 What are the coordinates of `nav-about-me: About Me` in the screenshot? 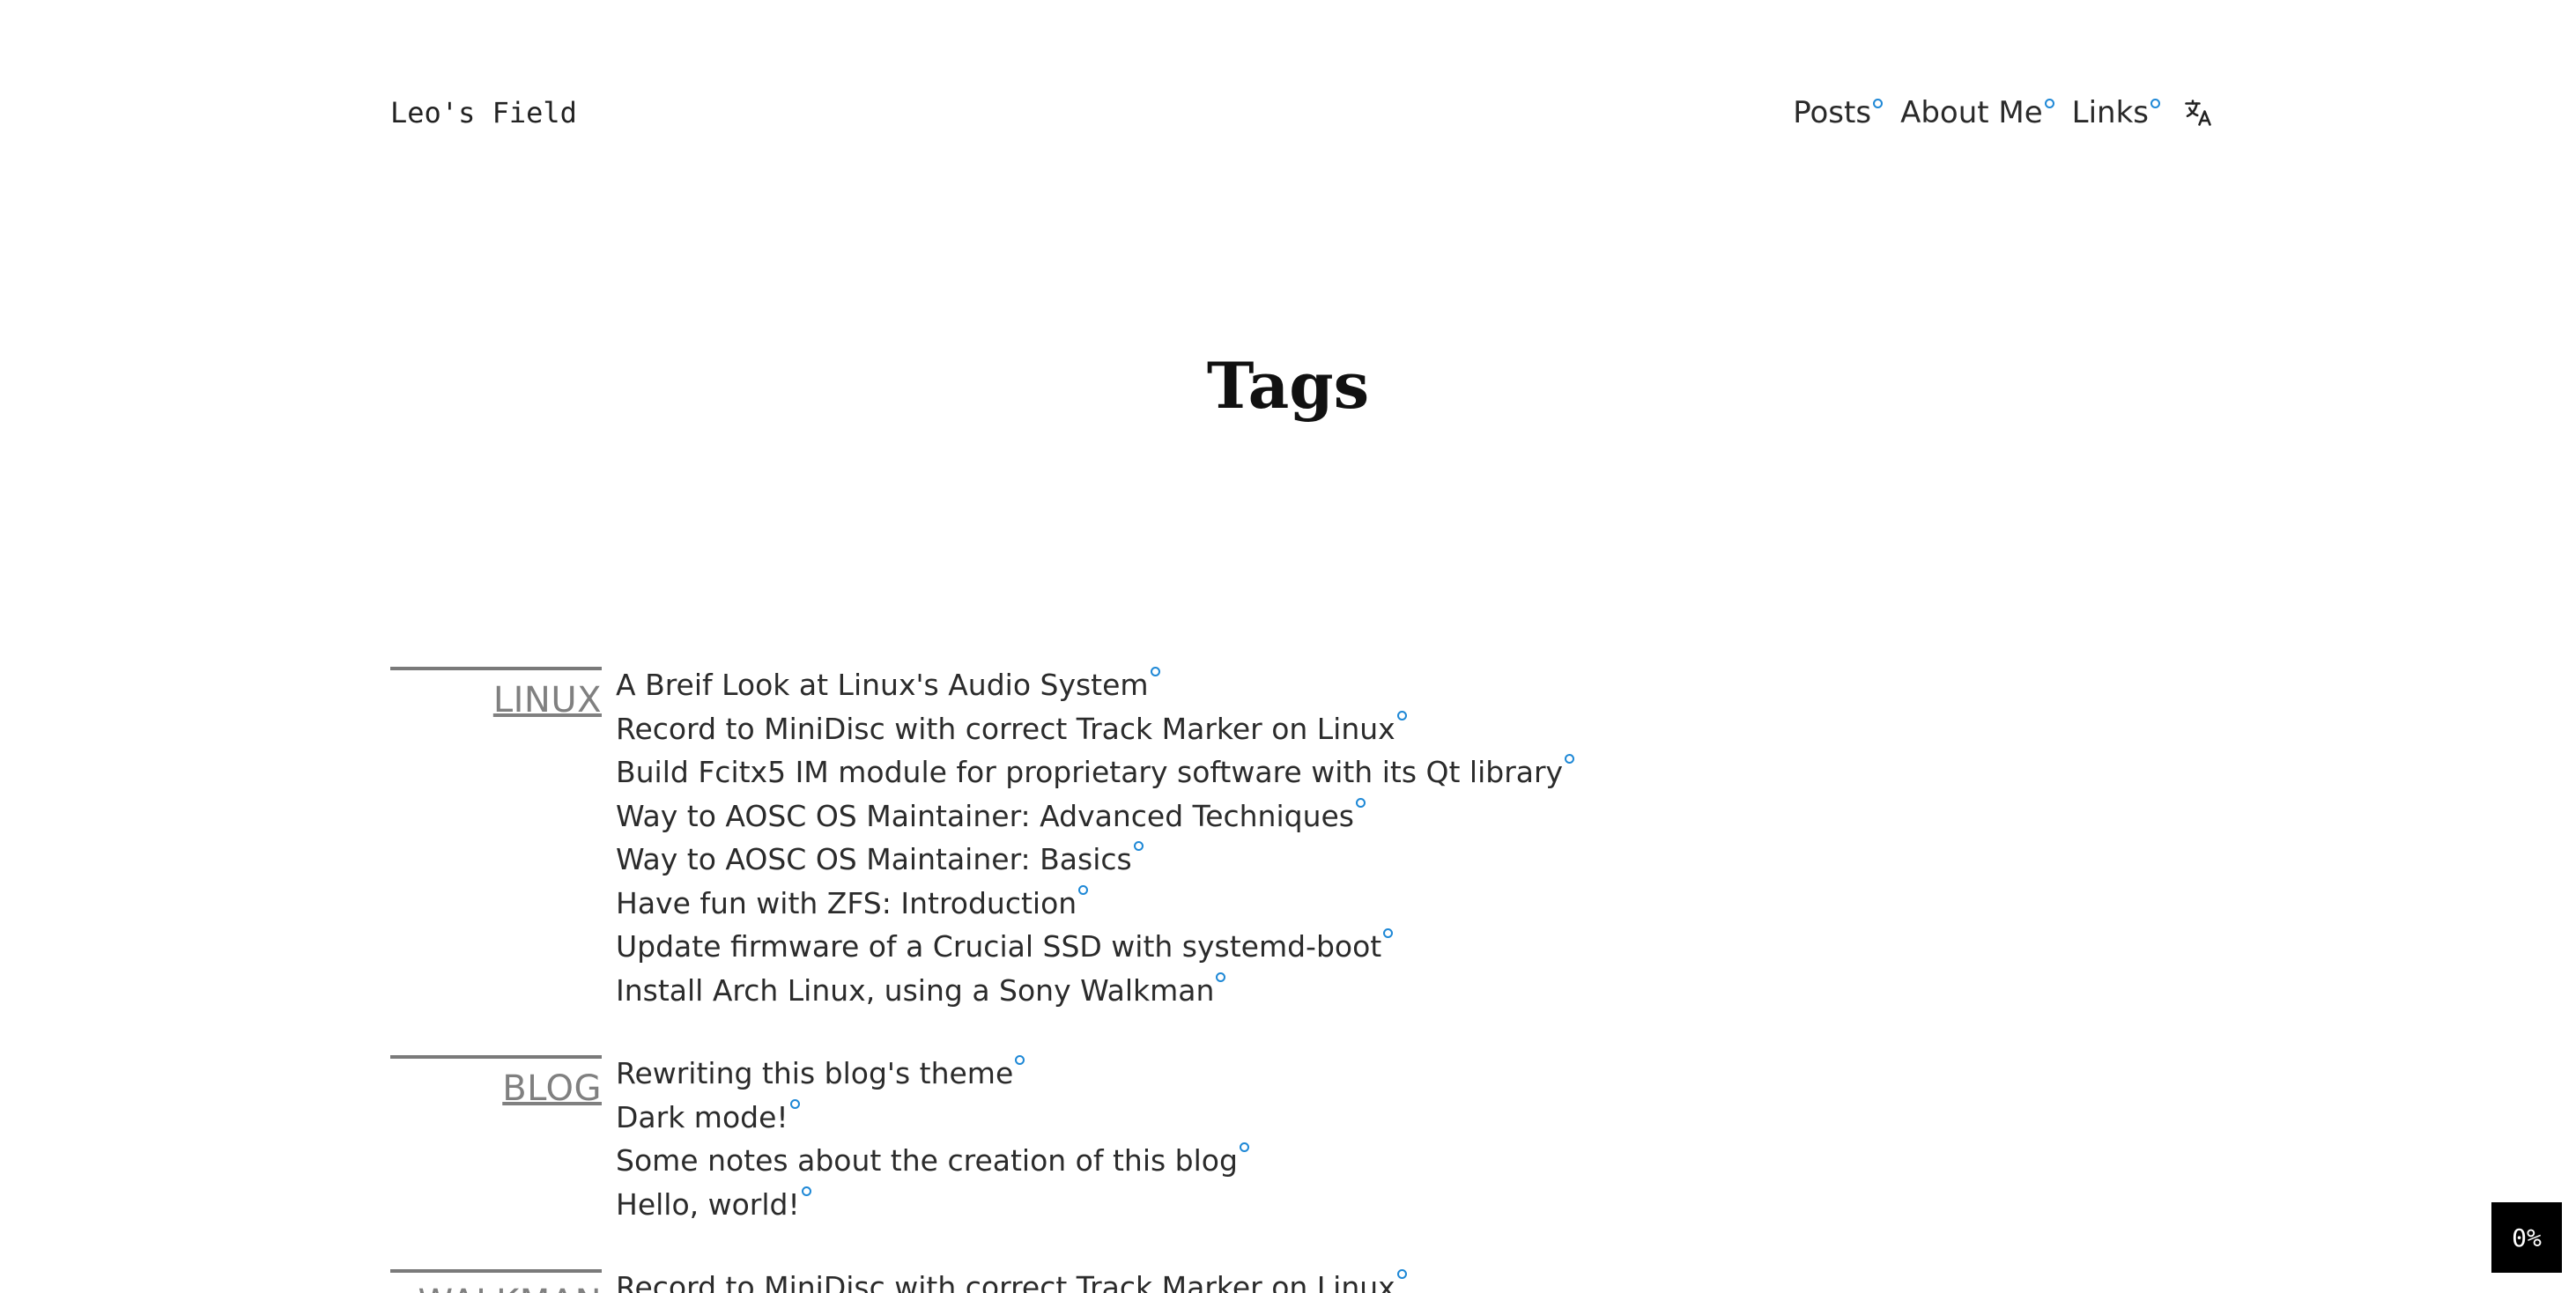 It's located at (1977, 113).